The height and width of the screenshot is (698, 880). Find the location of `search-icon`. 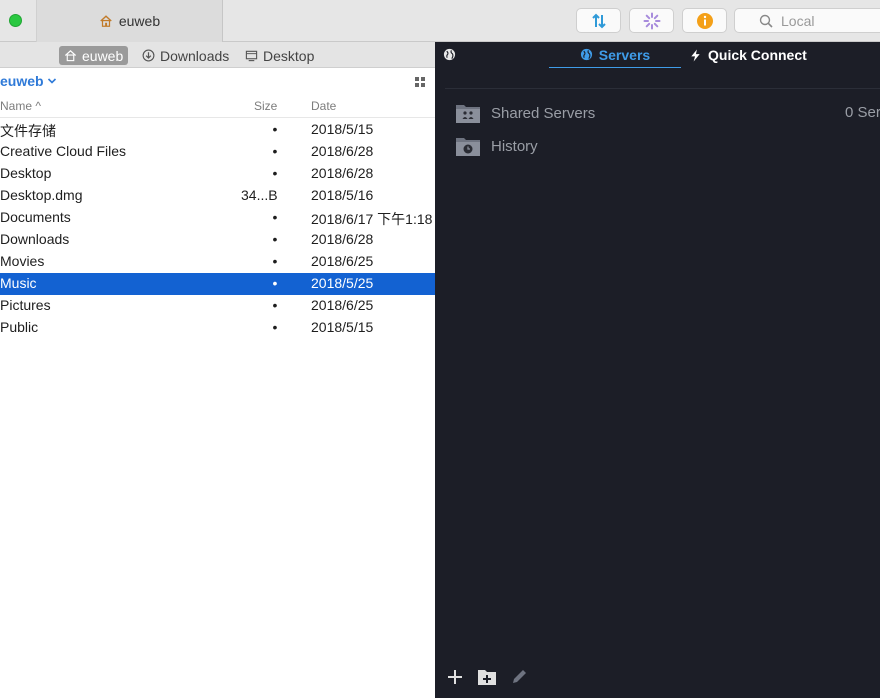

search-icon is located at coordinates (766, 21).